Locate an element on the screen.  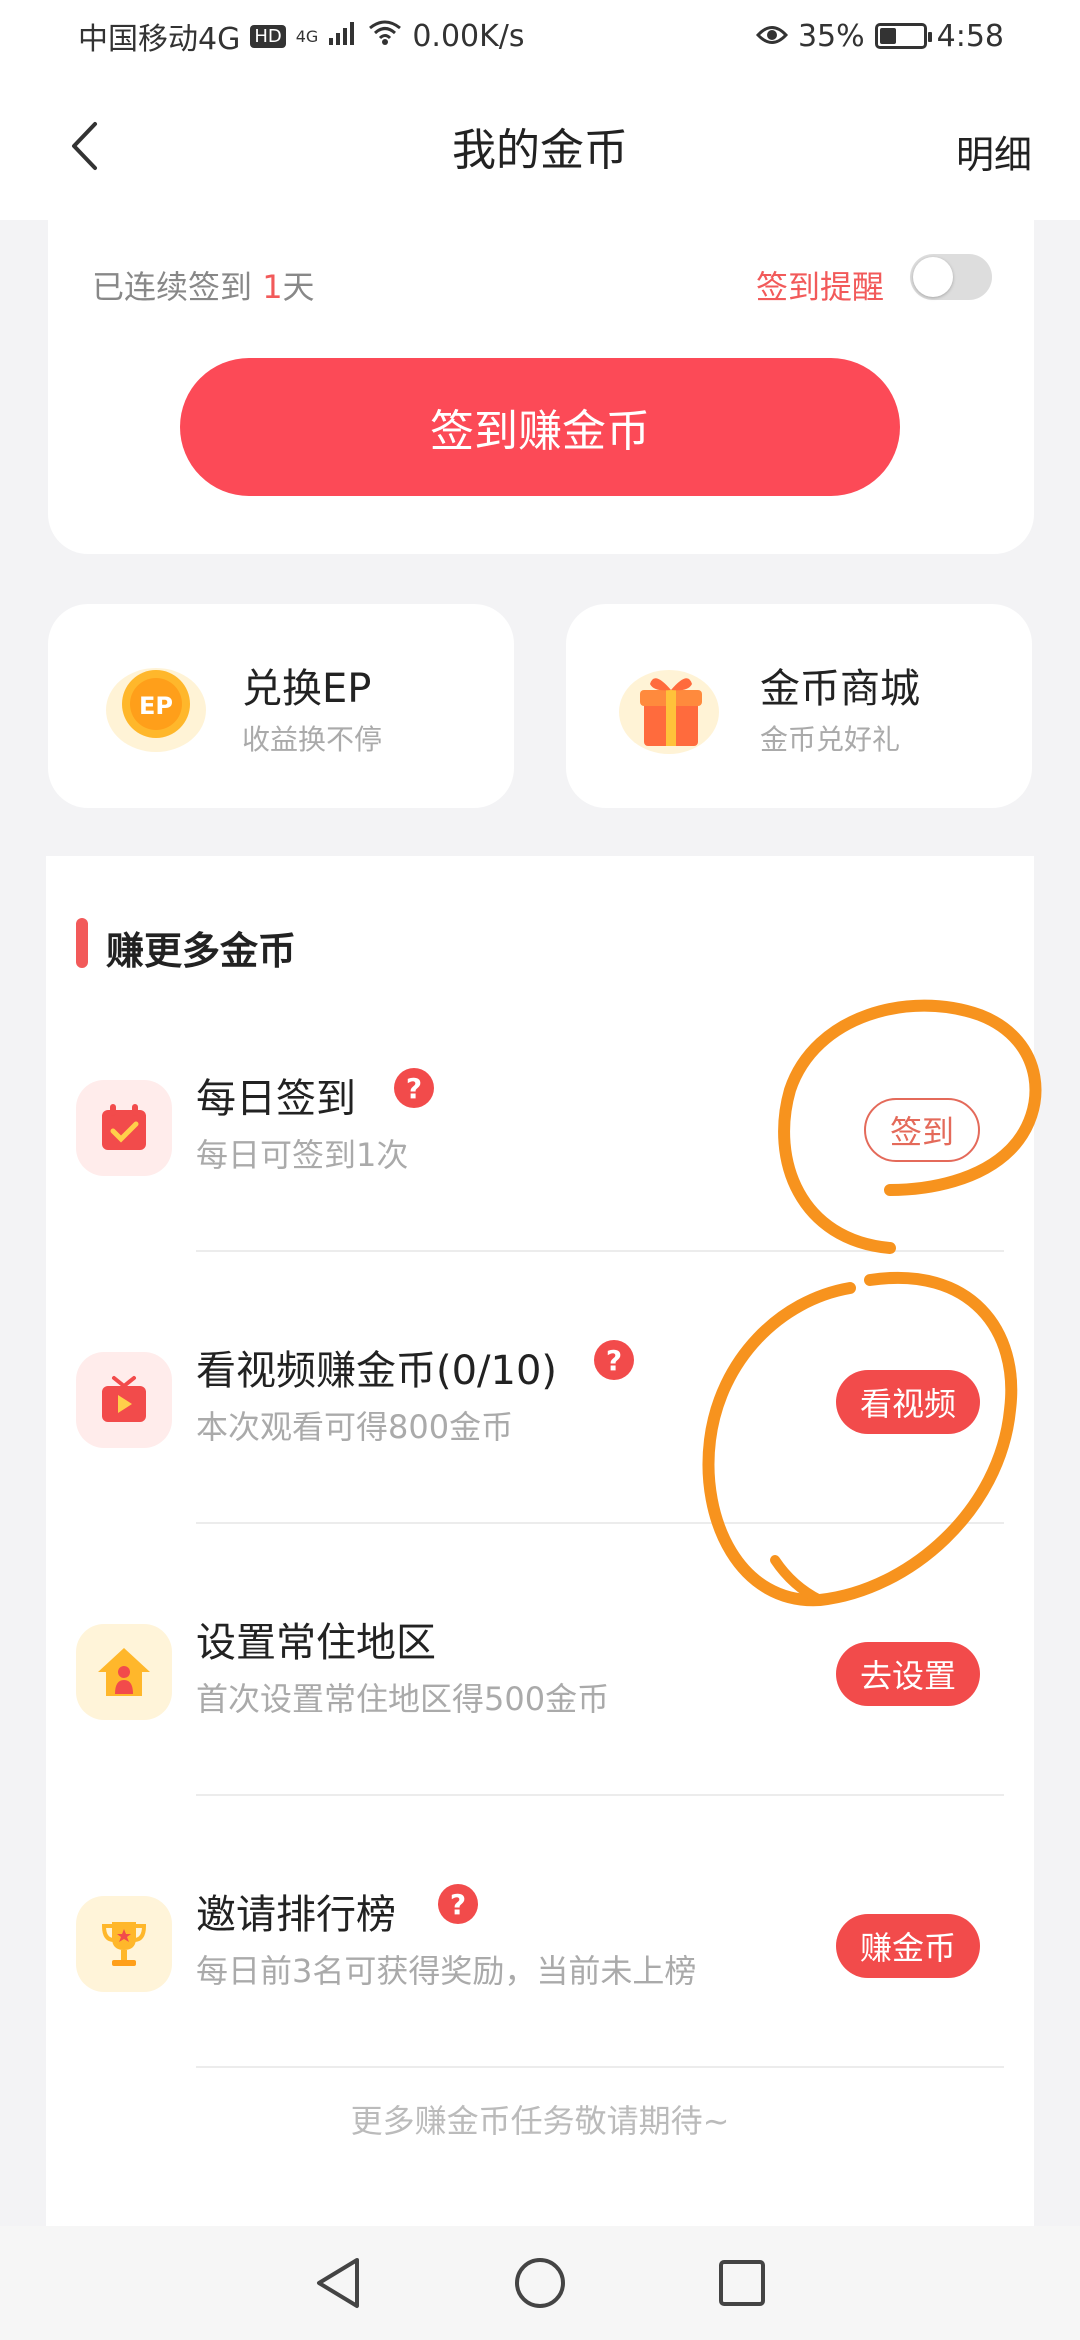
home-person-icon is located at coordinates (124, 1672).